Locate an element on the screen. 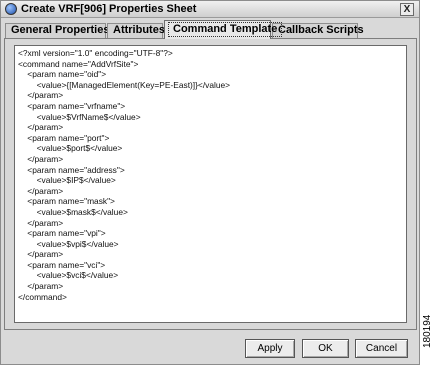 The image size is (435, 365). cancel-button: Cancel is located at coordinates (381, 348).